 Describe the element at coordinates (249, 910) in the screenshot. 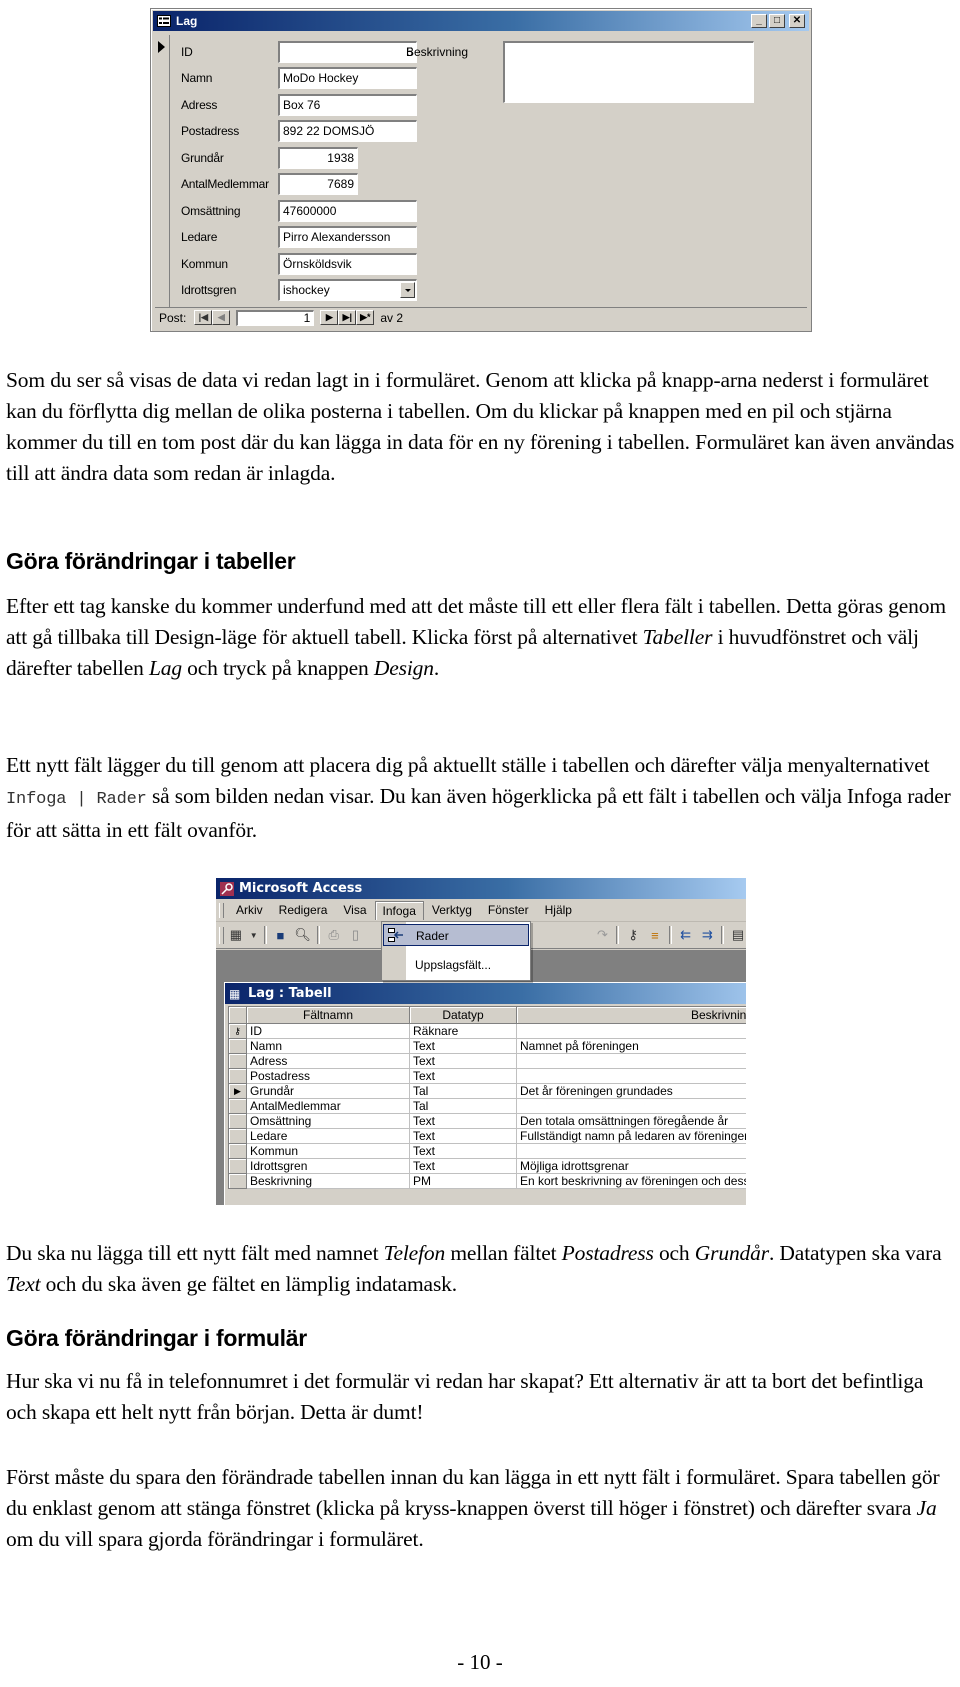

I see `menu-arkiv: Arkiv` at that location.